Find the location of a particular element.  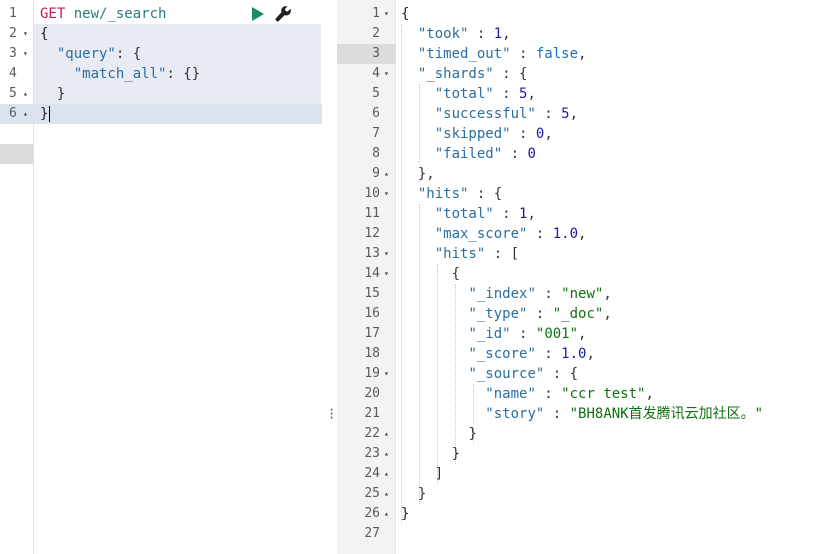

response-line: 22 ▴ } is located at coordinates (420, 434).